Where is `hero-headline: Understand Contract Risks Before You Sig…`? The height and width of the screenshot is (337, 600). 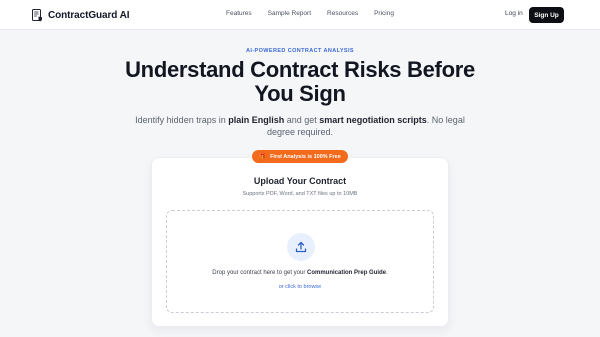
hero-headline: Understand Contract Risks Before You Sig… is located at coordinates (300, 82).